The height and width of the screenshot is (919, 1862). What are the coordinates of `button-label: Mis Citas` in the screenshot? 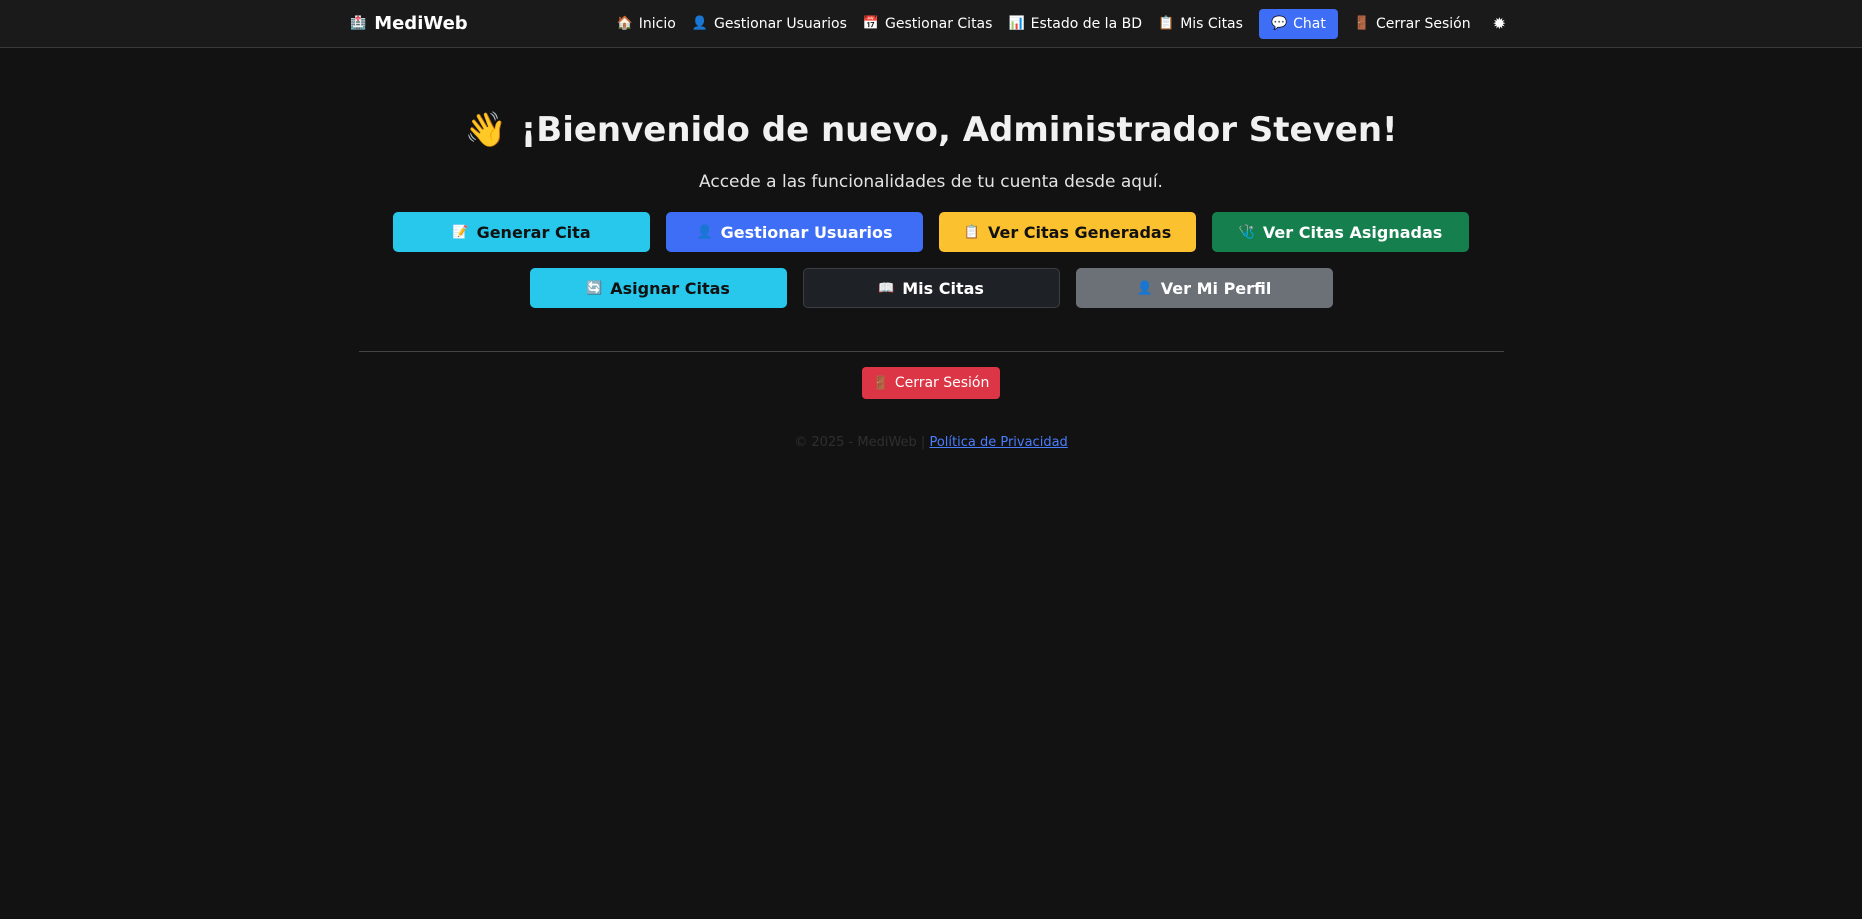 It's located at (943, 288).